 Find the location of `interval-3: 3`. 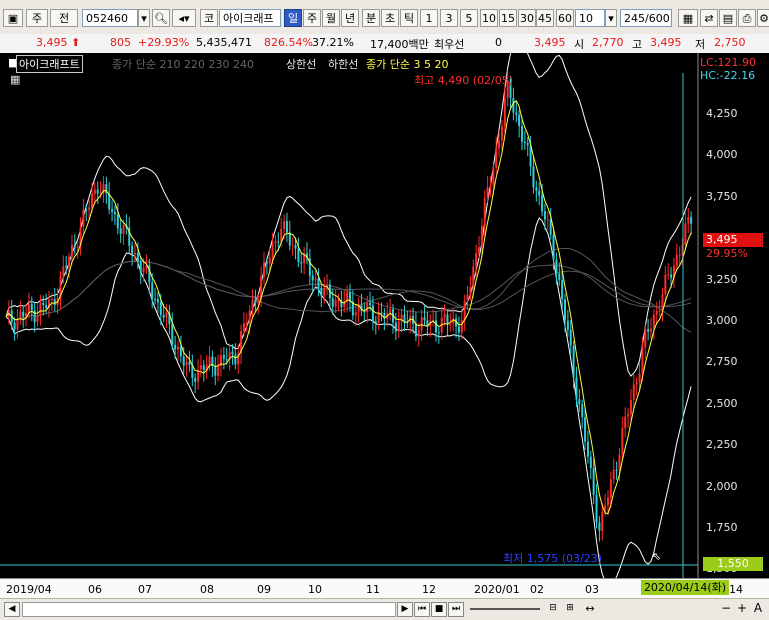

interval-3: 3 is located at coordinates (449, 18).